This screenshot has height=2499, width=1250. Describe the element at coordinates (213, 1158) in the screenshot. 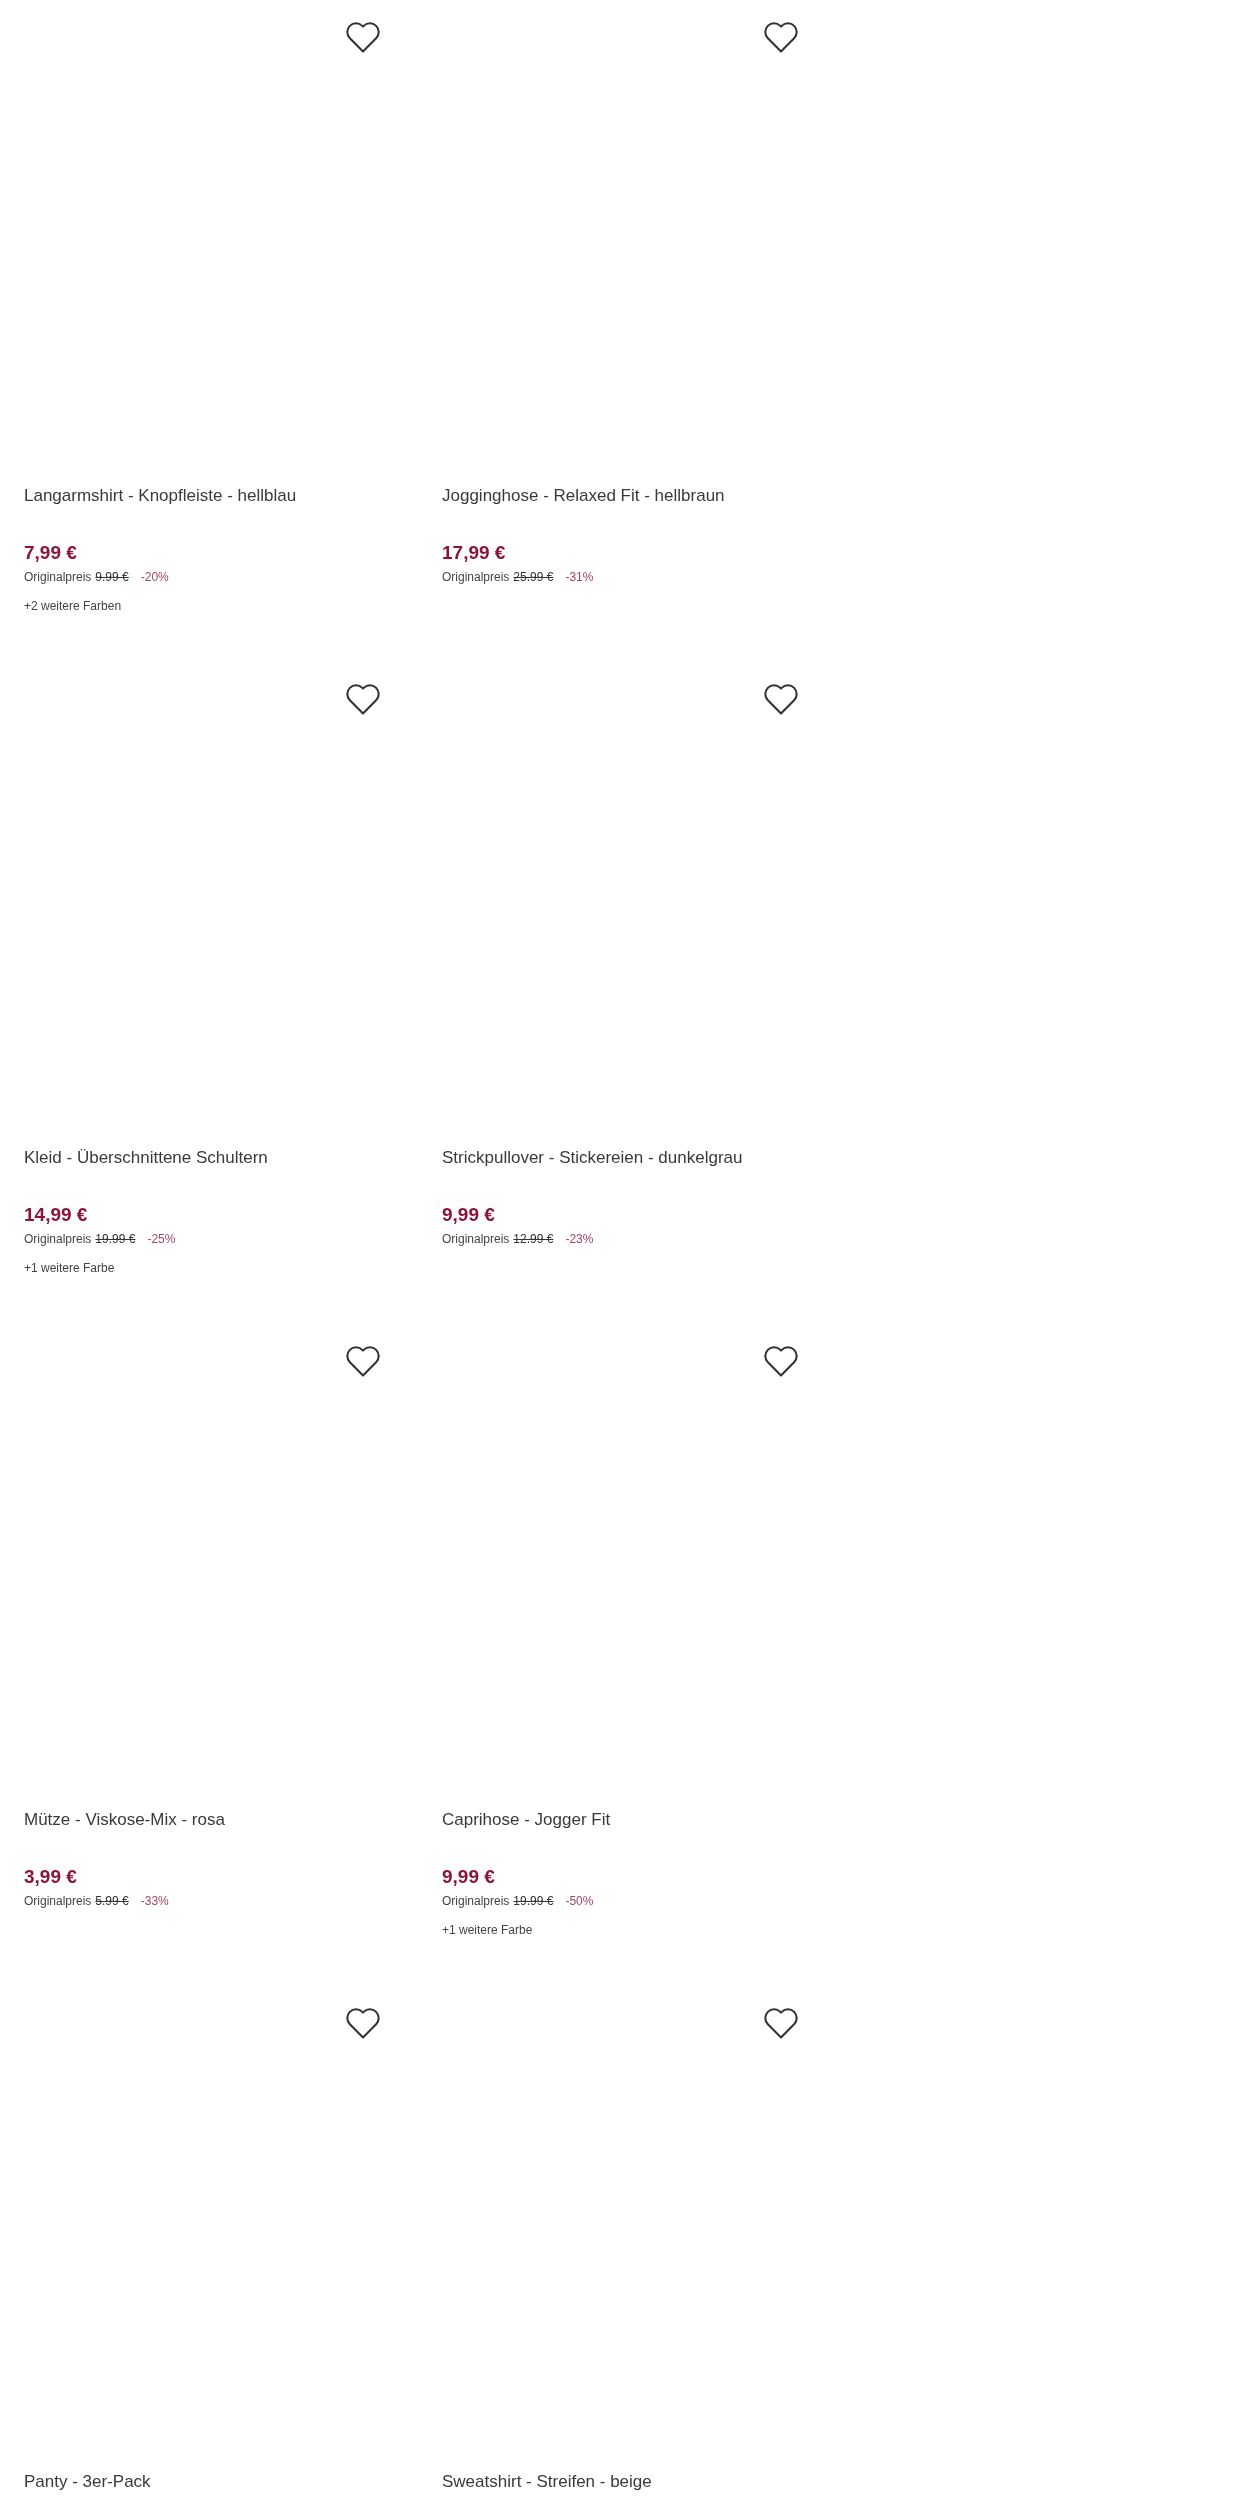

I see `product-title: Kleid - Überschnittene Schultern` at that location.